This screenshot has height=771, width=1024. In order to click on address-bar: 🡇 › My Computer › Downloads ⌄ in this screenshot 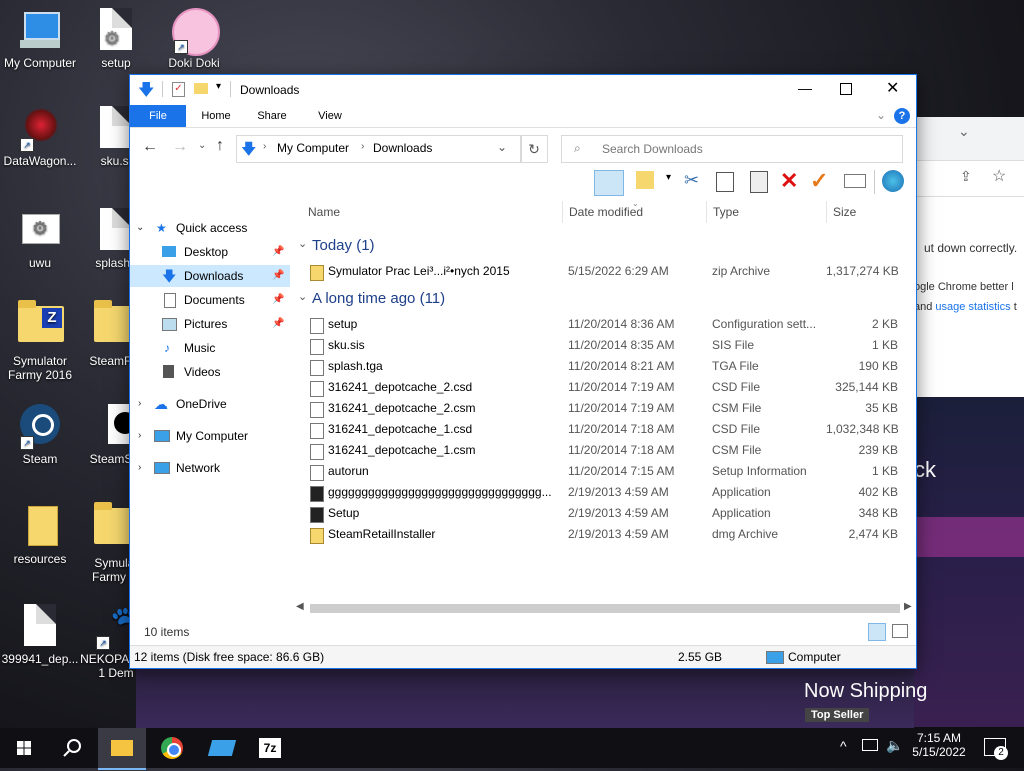, I will do `click(379, 149)`.